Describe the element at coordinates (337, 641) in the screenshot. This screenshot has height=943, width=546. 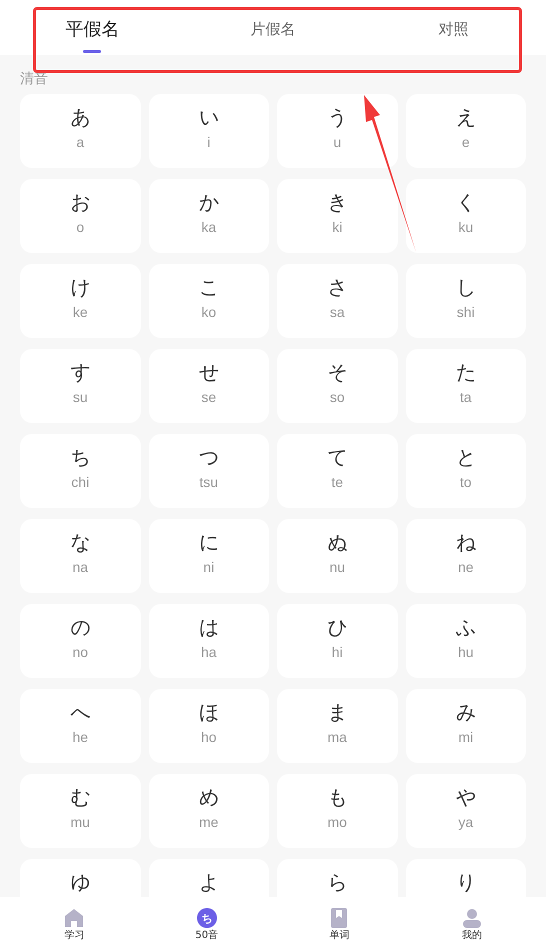
I see `kana-card: ひ hi` at that location.